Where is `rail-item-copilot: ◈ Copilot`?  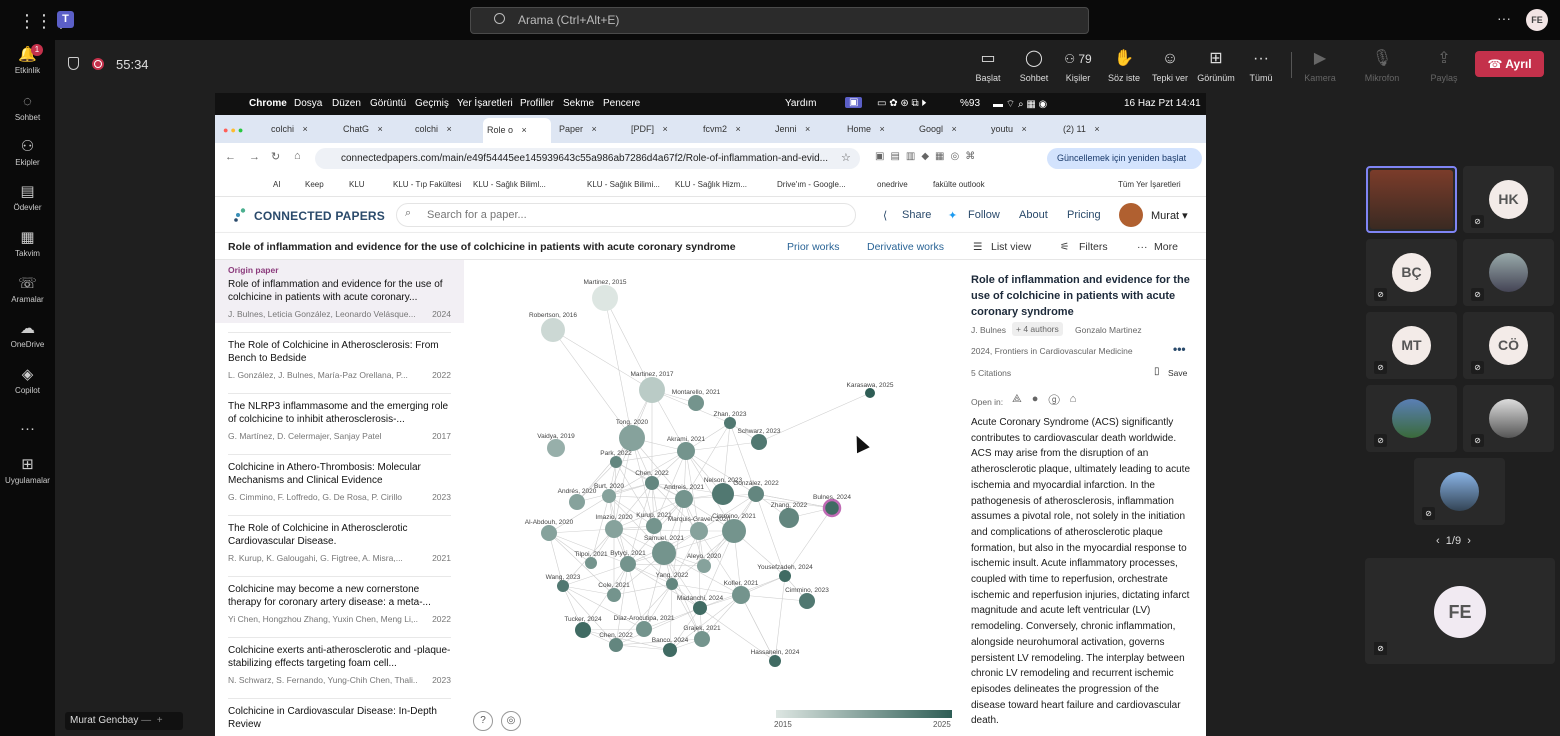
rail-item-copilot: ◈ Copilot is located at coordinates (27, 380).